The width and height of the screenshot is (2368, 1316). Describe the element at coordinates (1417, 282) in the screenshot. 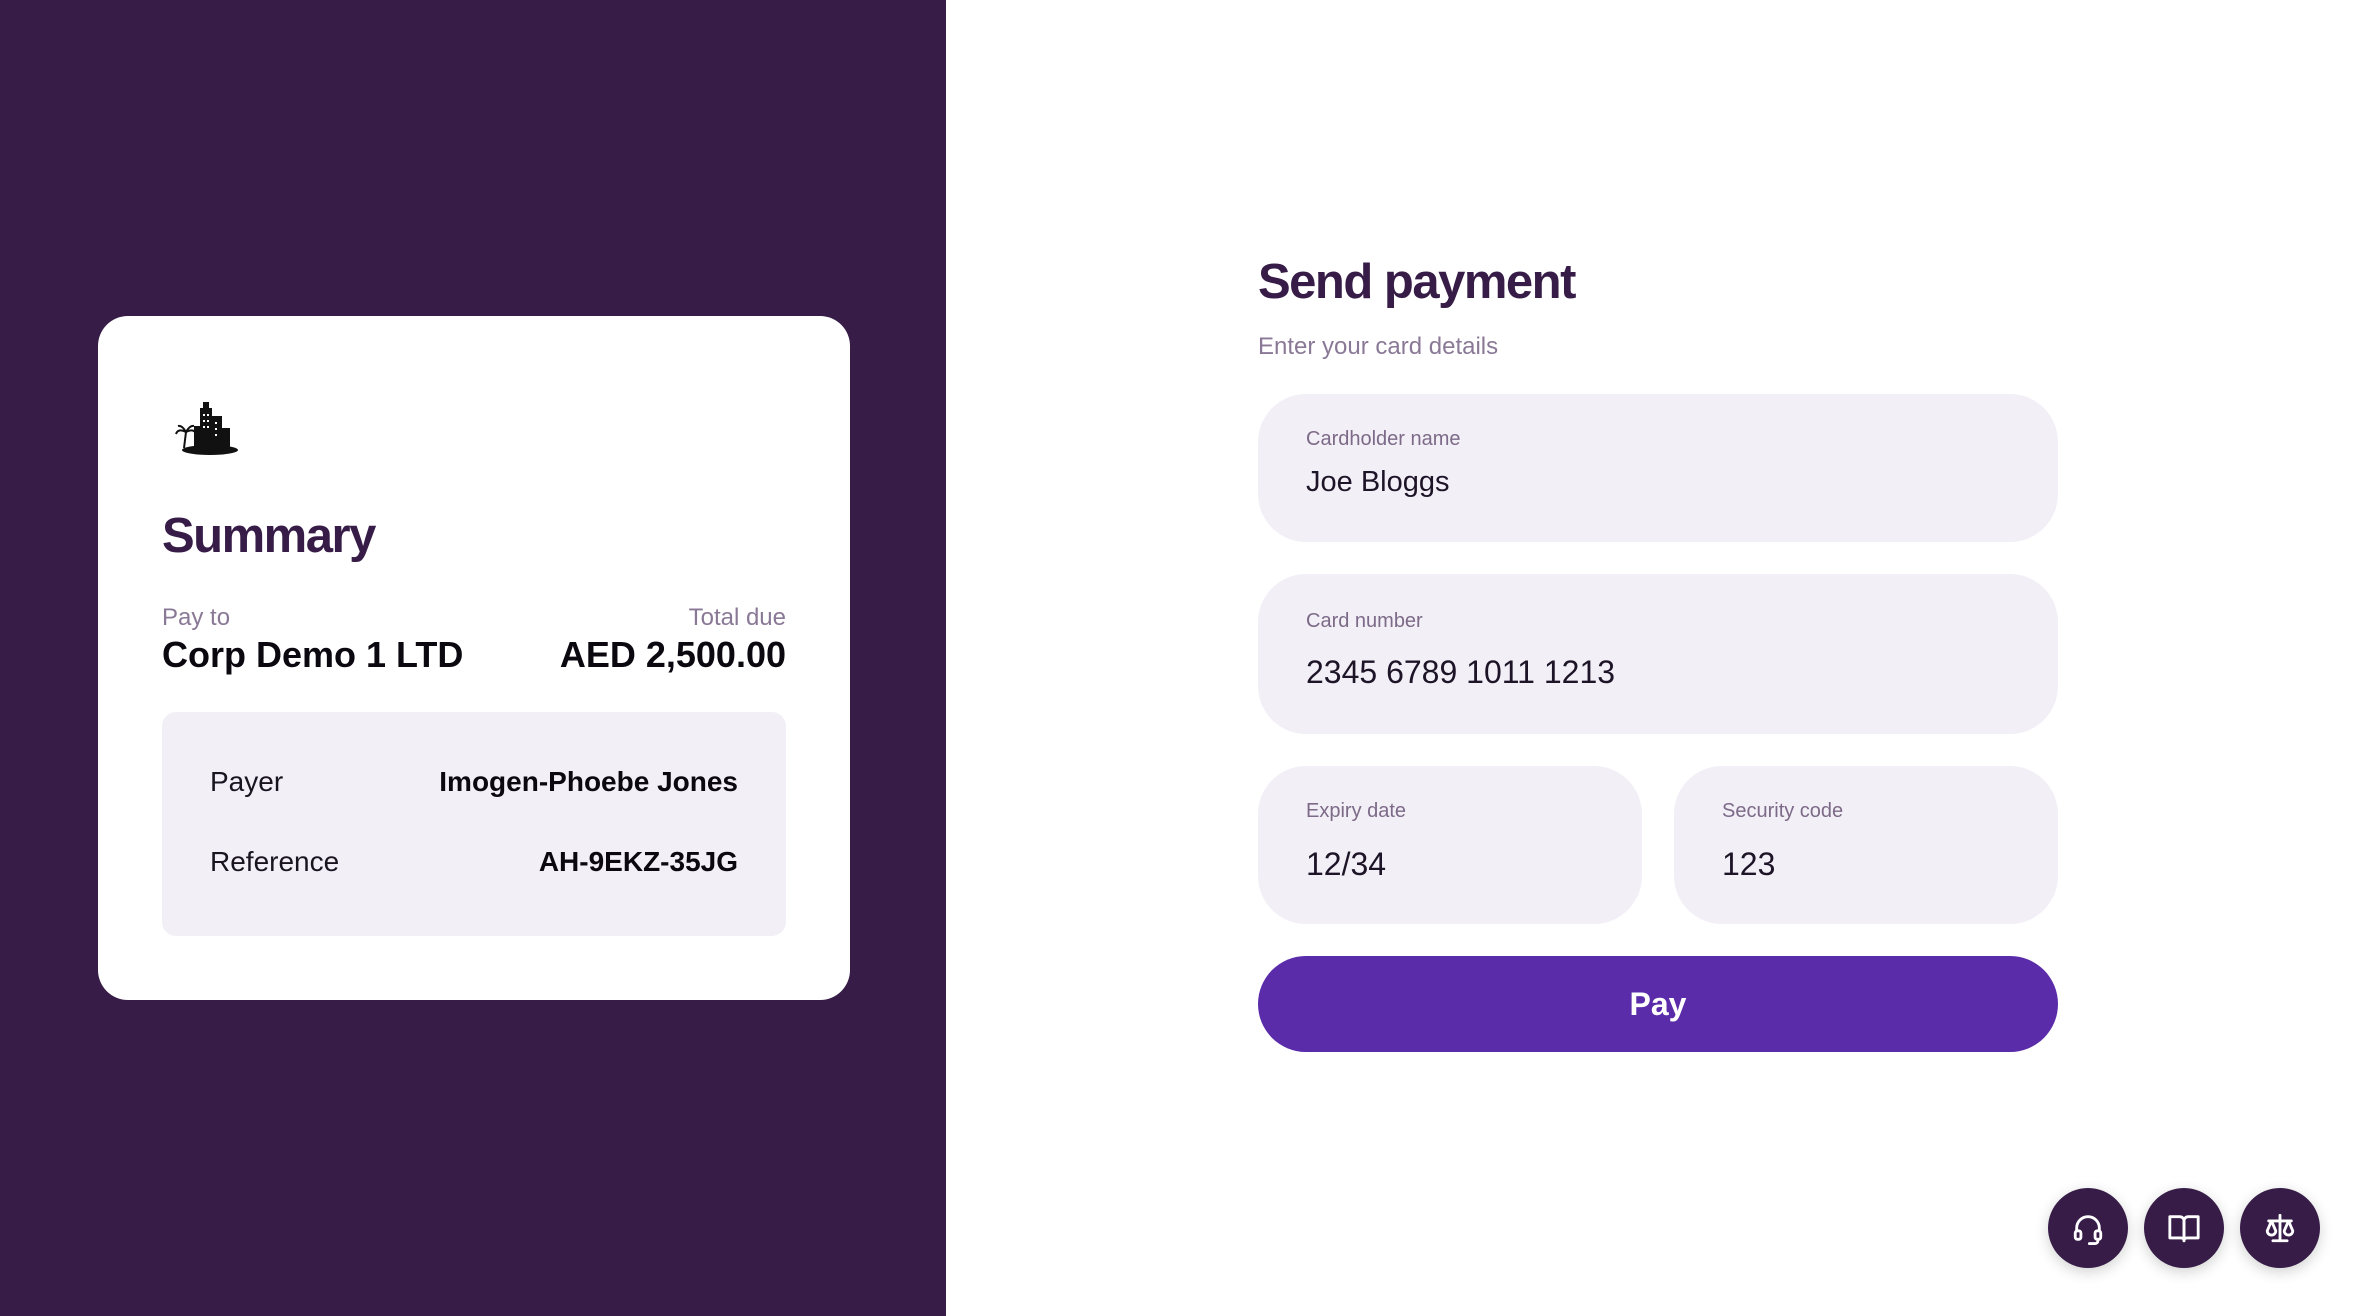

I see `form-title: Send payment` at that location.